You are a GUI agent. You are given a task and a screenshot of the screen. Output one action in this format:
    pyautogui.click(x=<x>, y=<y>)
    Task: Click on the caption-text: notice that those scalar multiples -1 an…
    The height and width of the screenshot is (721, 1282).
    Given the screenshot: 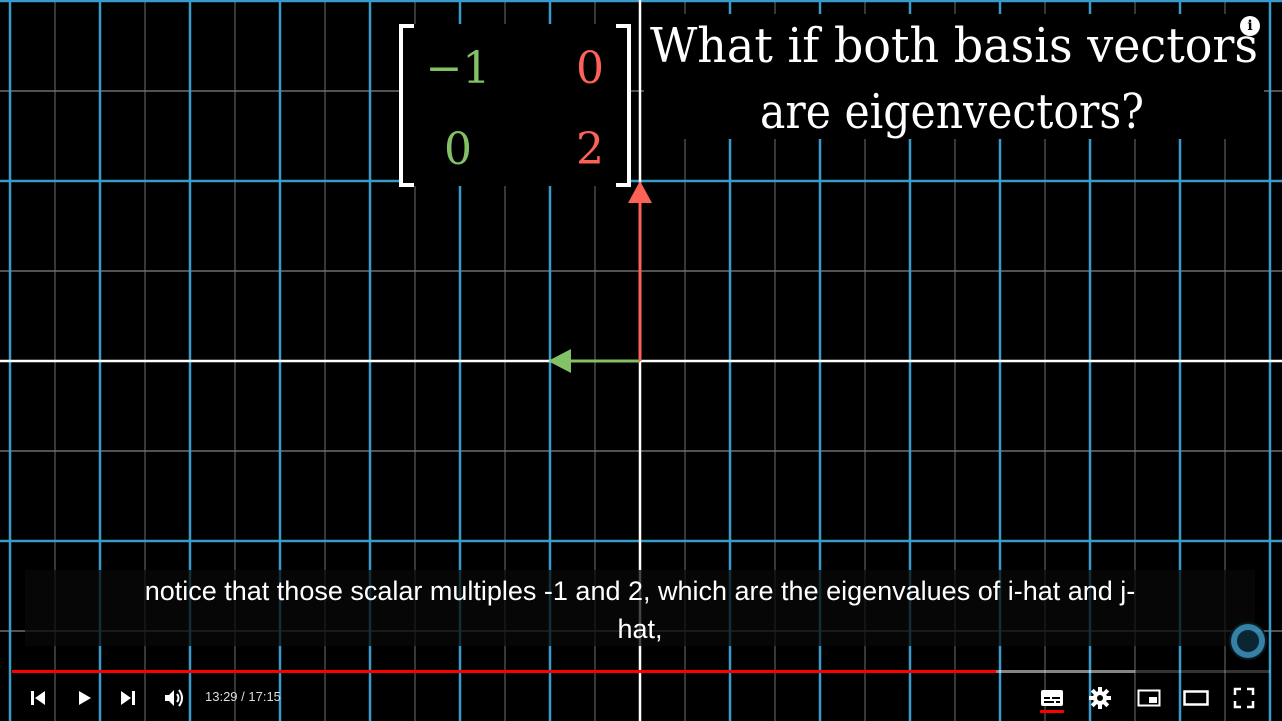 What is the action you would take?
    pyautogui.click(x=640, y=610)
    